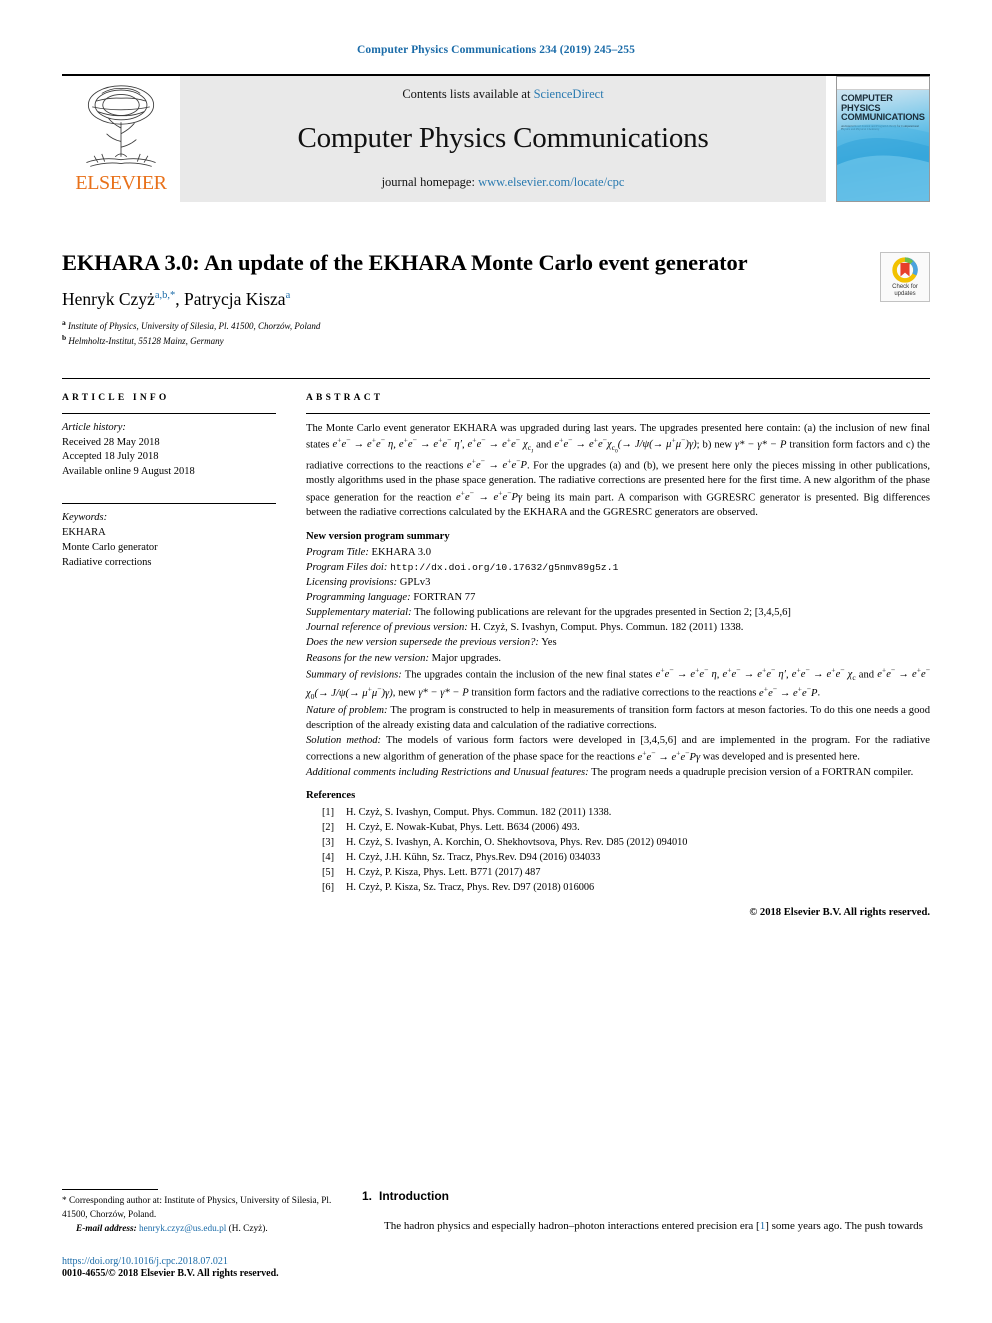  I want to click on math-rev-eta: e+e− → e+e− η, so click(686, 673).